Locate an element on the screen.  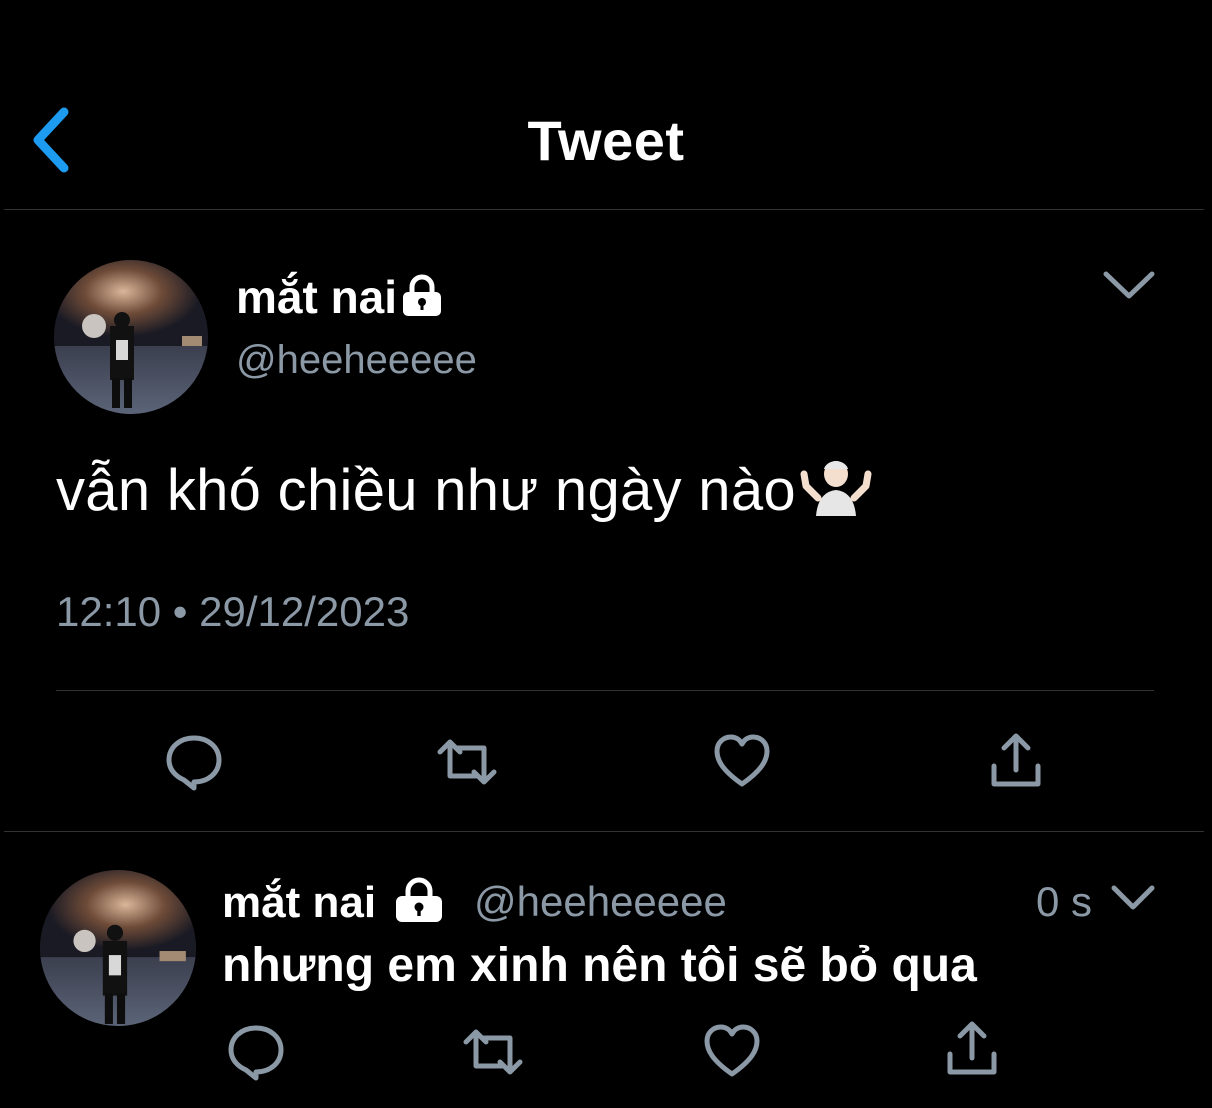
reply-reply-button is located at coordinates (256, 1054).